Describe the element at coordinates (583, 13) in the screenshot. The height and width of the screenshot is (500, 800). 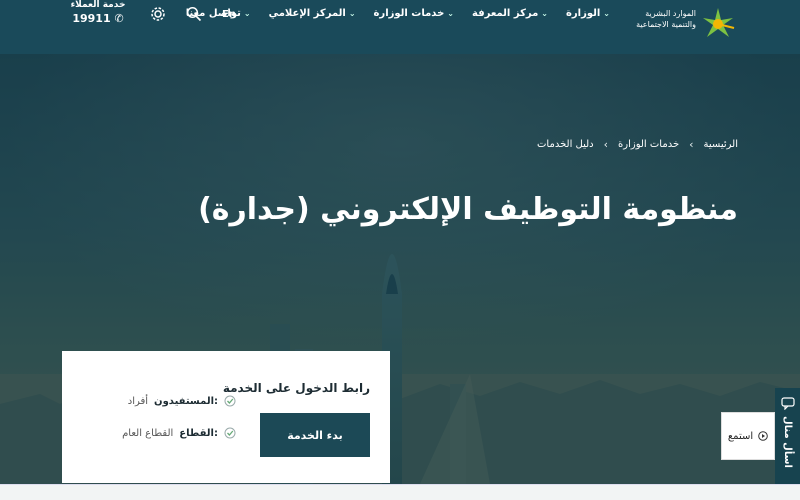
I see `nav-label: الوزارة` at that location.